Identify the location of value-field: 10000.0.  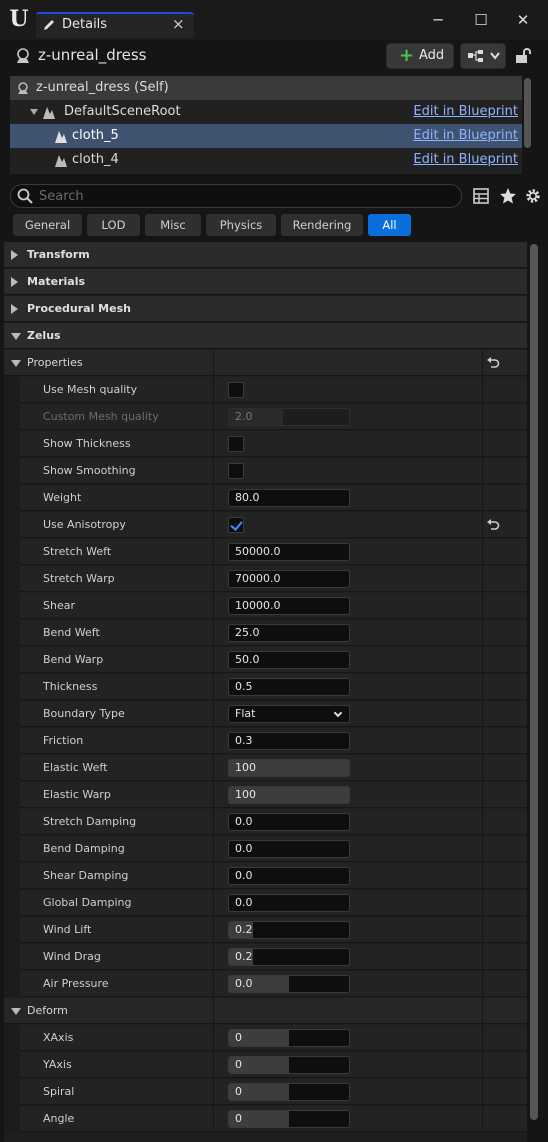
(289, 606).